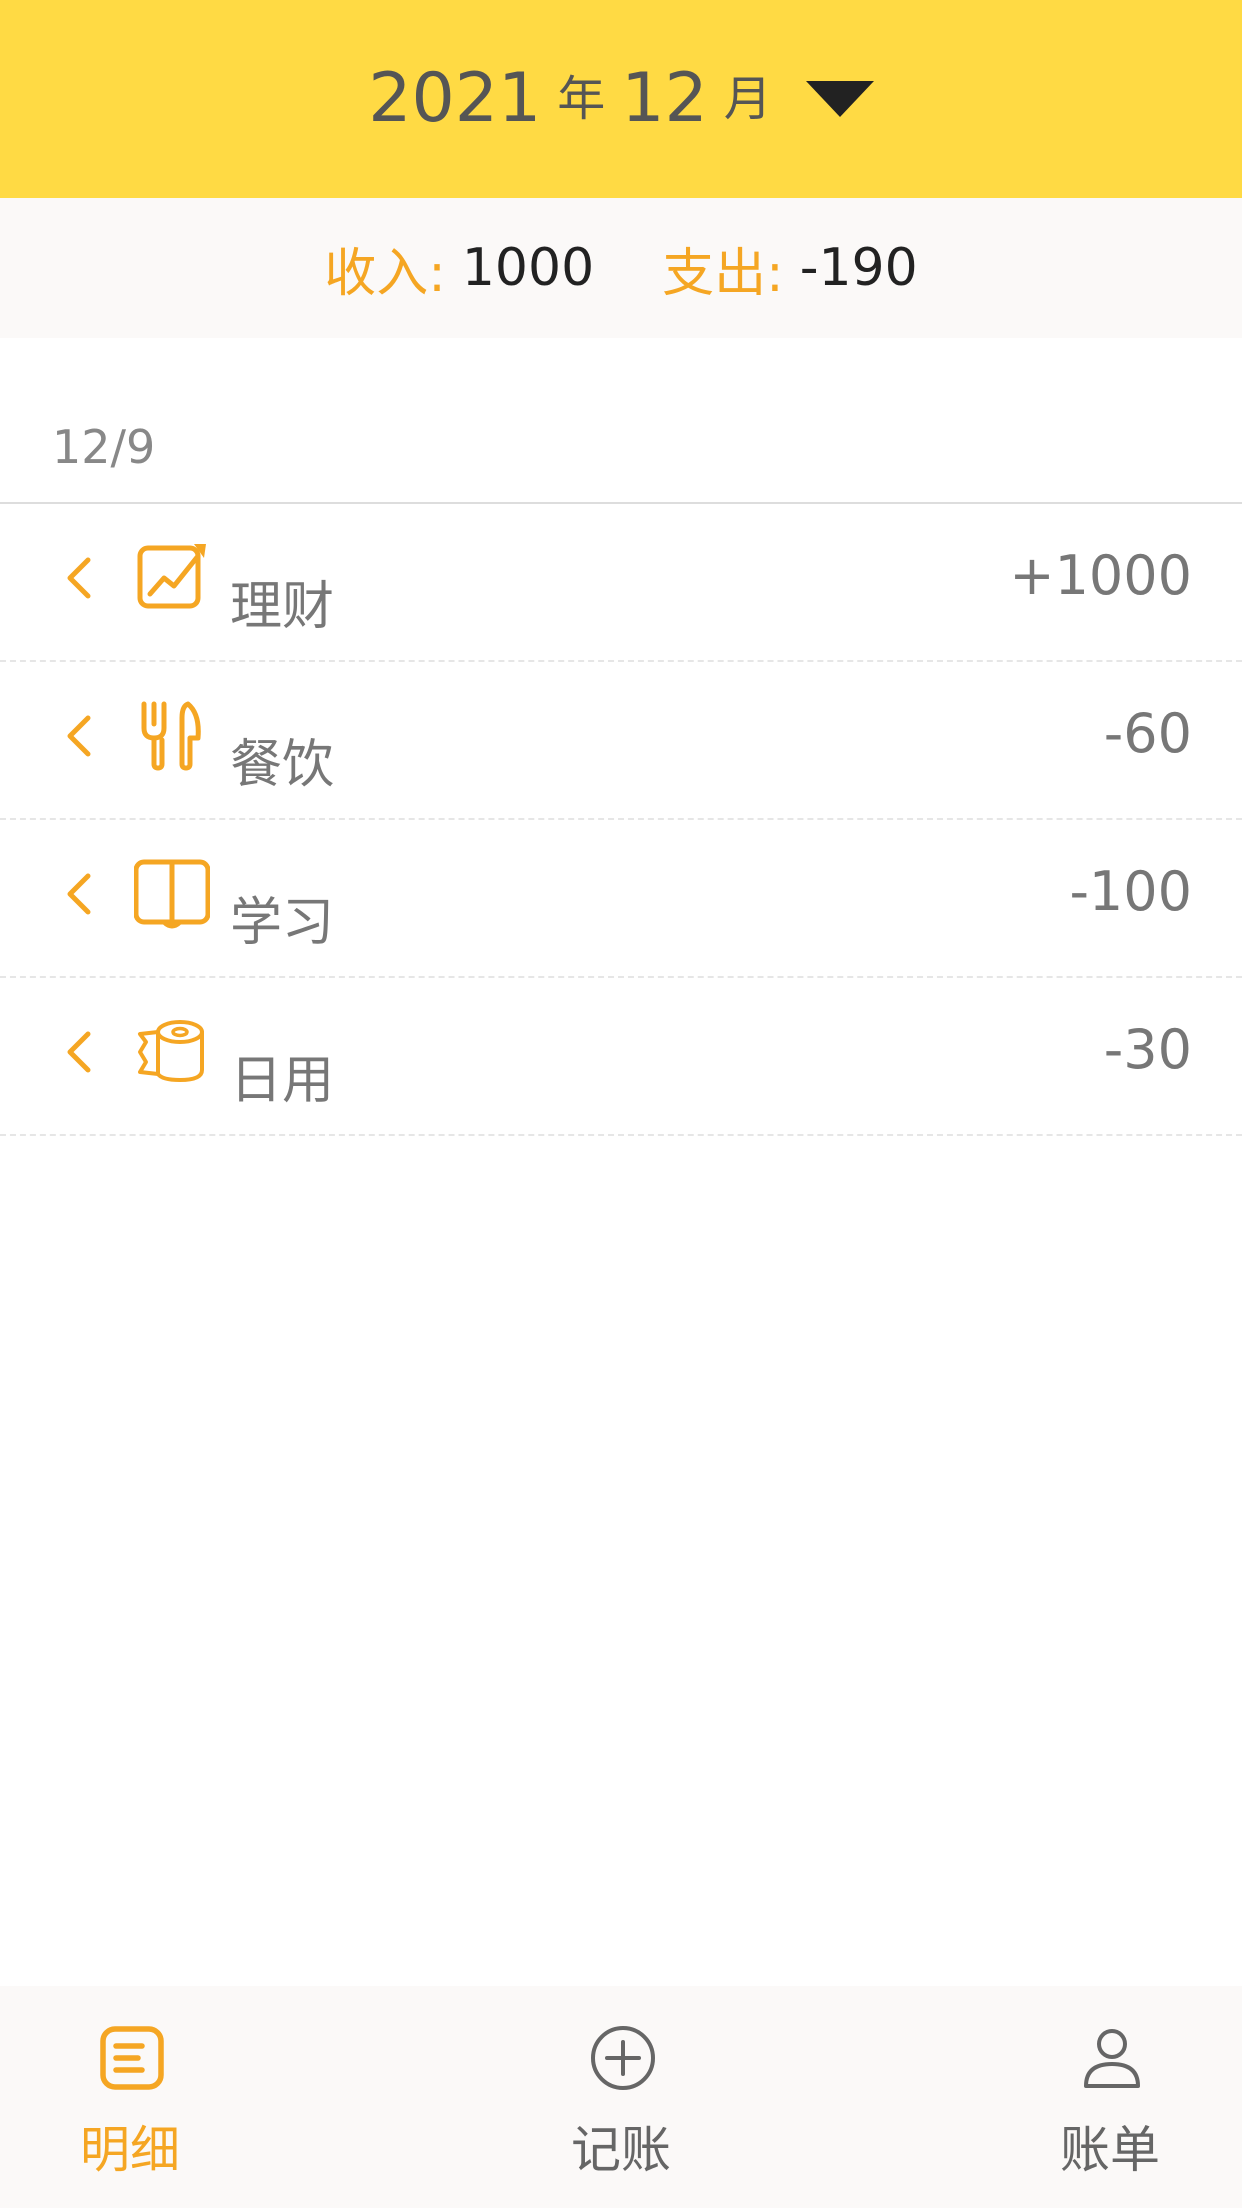 The height and width of the screenshot is (2208, 1242). What do you see at coordinates (839, 99) in the screenshot?
I see `caret-down-icon` at bounding box center [839, 99].